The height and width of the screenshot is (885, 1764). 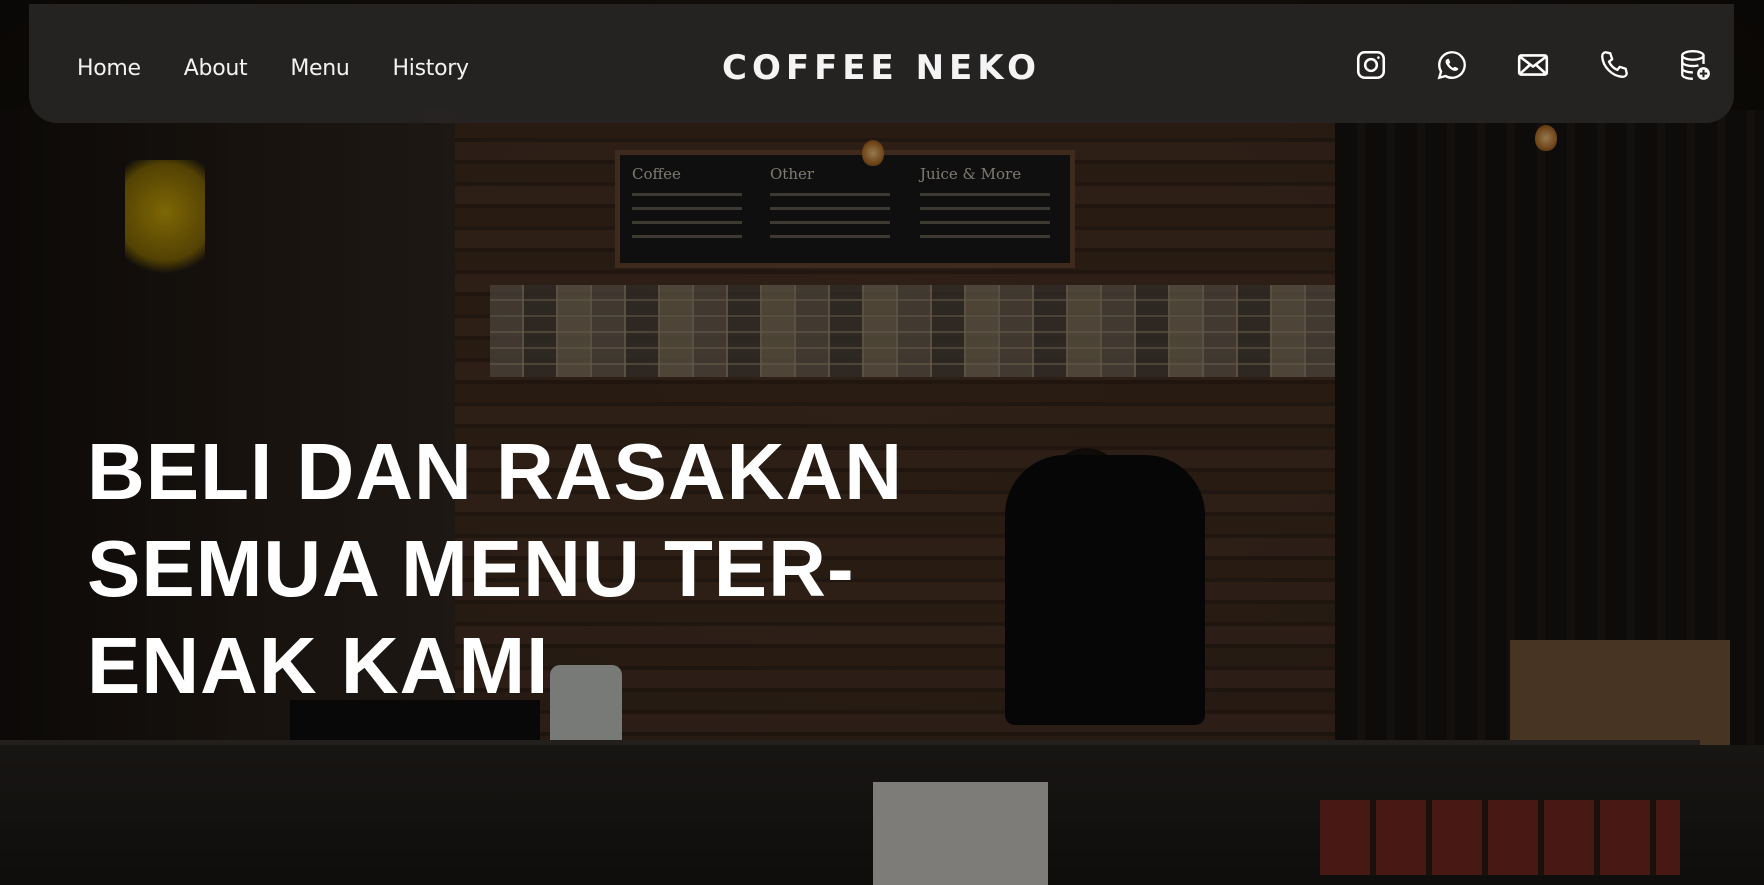 What do you see at coordinates (1614, 65) in the screenshot?
I see `phone-icon` at bounding box center [1614, 65].